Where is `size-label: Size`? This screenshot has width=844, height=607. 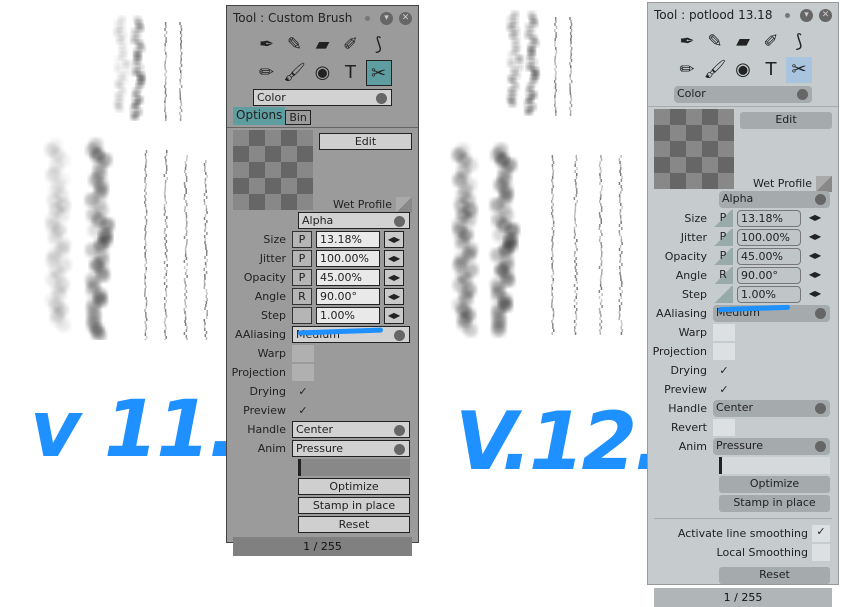
size-label: Size is located at coordinates (274, 239).